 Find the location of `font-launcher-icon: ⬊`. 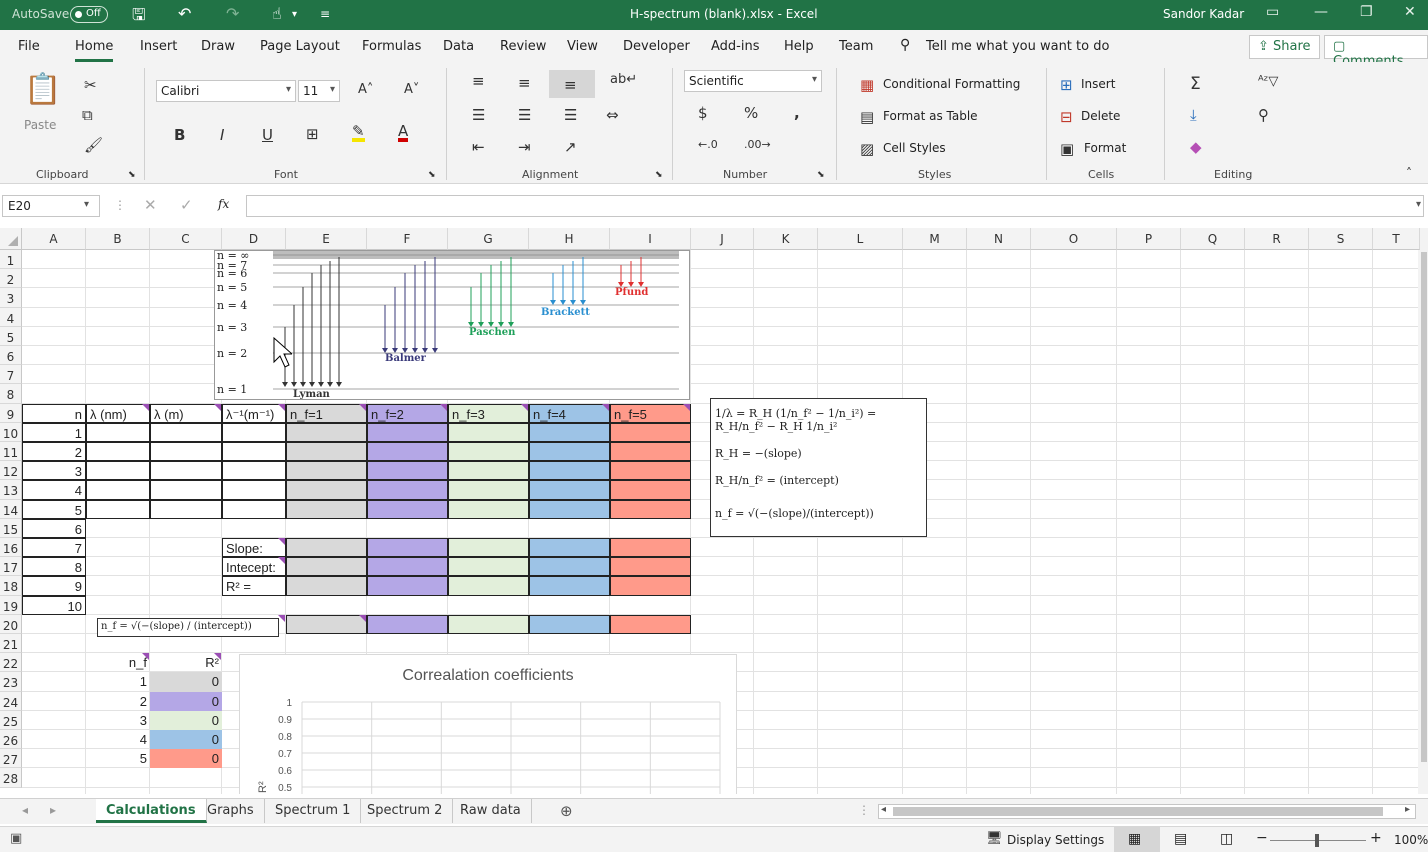

font-launcher-icon: ⬊ is located at coordinates (432, 175).